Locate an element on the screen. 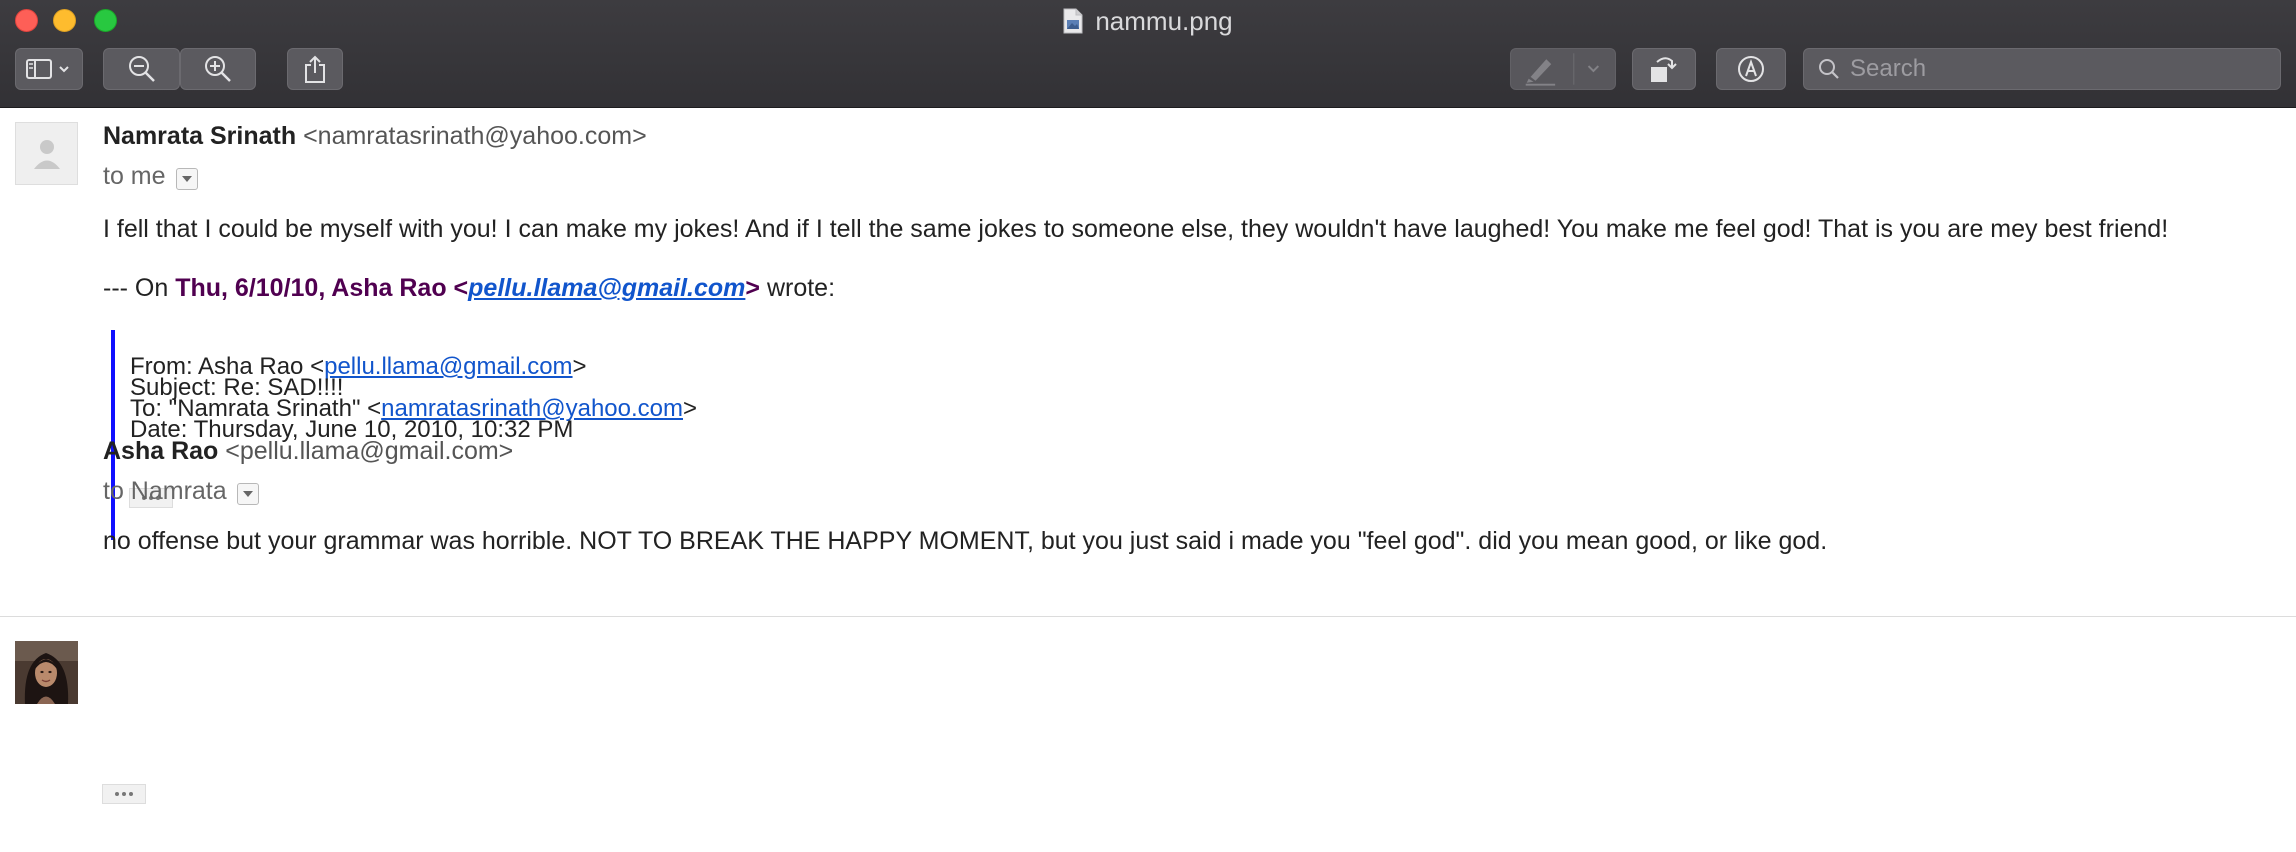  rotate-button is located at coordinates (1664, 69).